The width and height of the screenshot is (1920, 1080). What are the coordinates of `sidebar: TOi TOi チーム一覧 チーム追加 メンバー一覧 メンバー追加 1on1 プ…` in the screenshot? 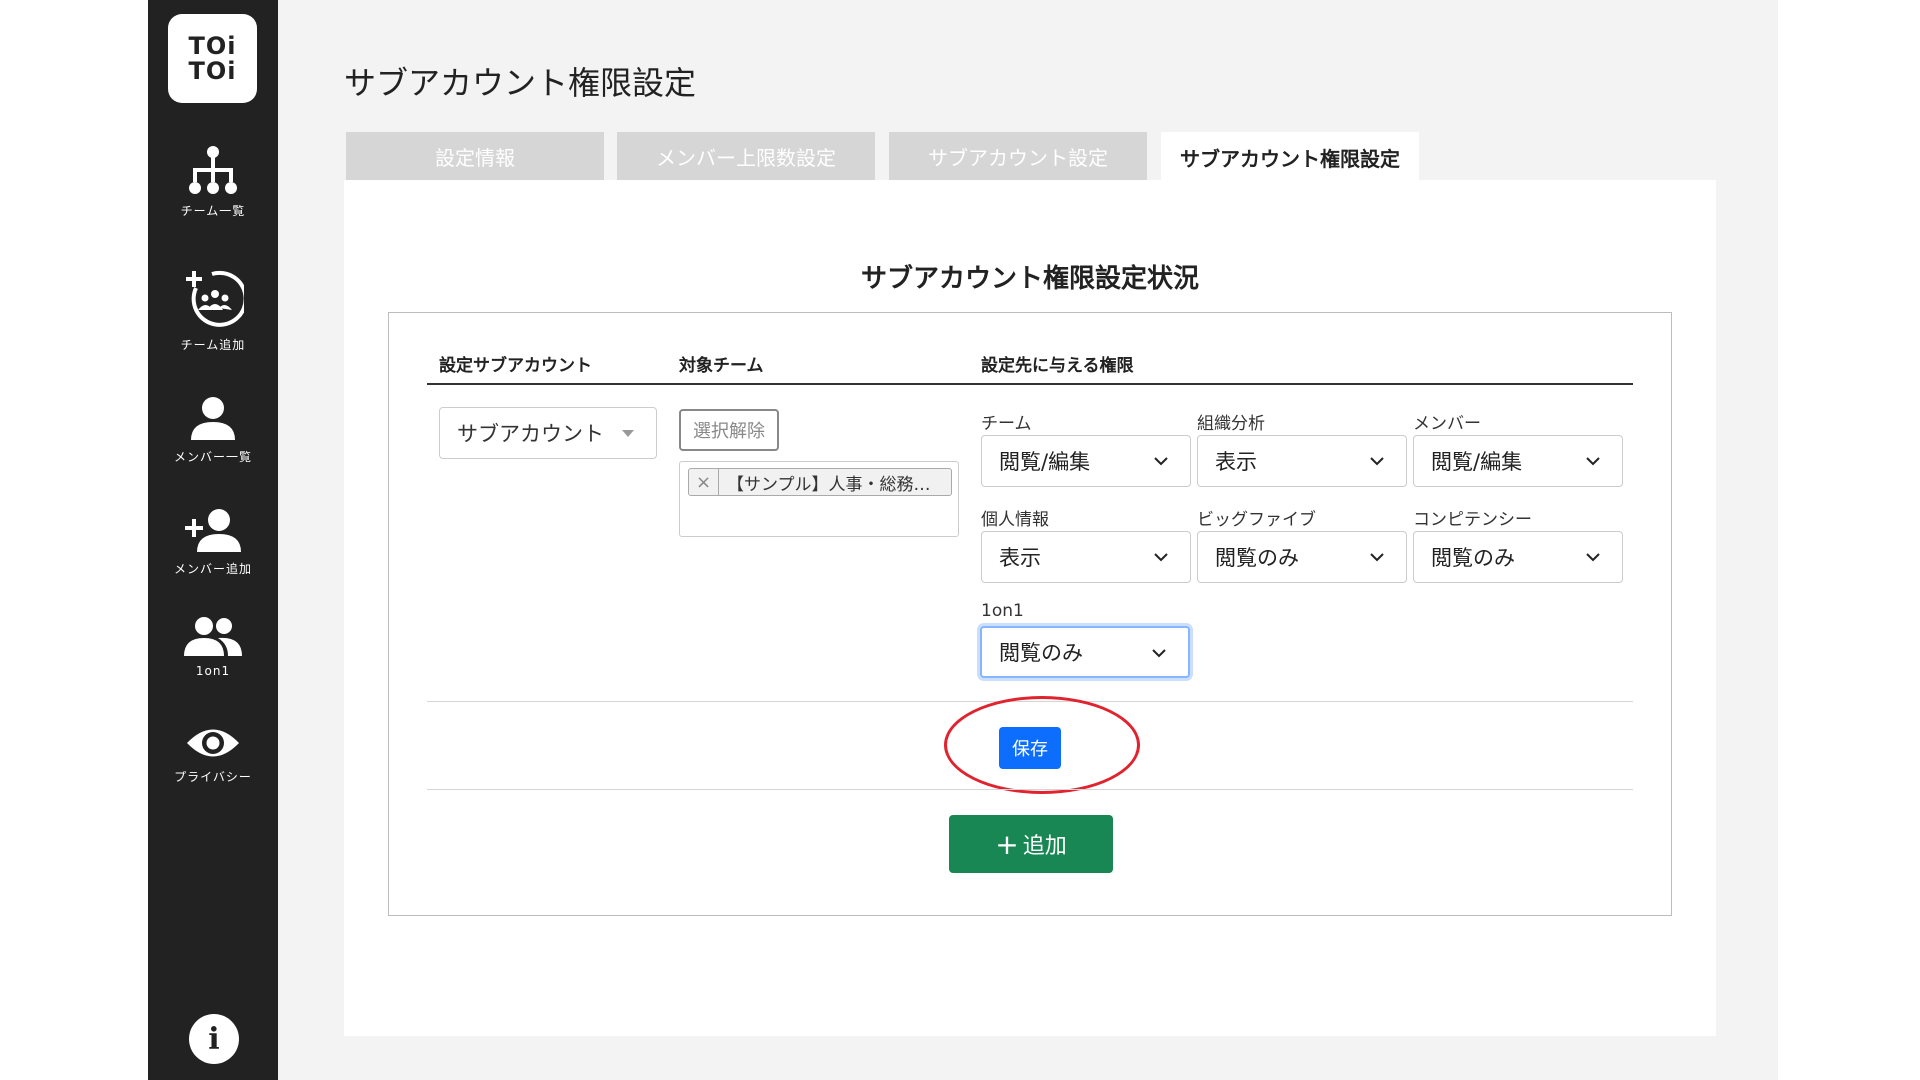 It's located at (213, 540).